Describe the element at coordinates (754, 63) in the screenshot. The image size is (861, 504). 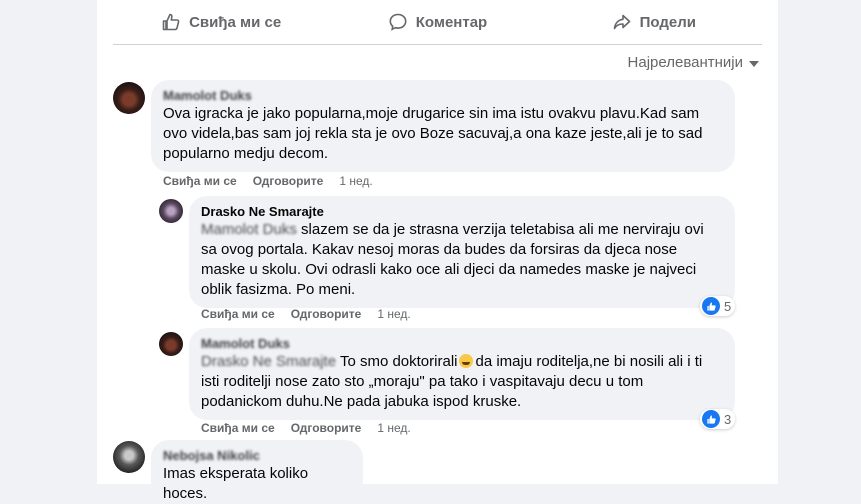
I see `caret-down-icon` at that location.